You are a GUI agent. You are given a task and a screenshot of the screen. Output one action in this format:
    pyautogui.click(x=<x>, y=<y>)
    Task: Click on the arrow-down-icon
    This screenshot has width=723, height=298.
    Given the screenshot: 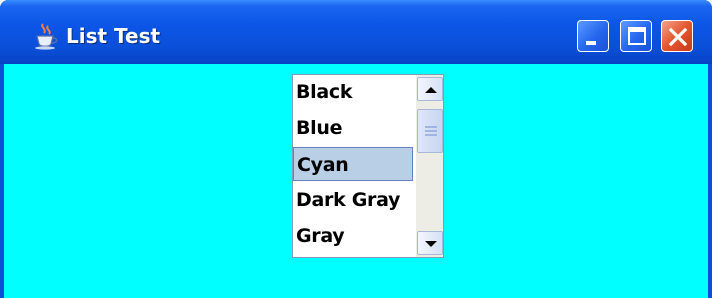 What is the action you would take?
    pyautogui.click(x=431, y=244)
    